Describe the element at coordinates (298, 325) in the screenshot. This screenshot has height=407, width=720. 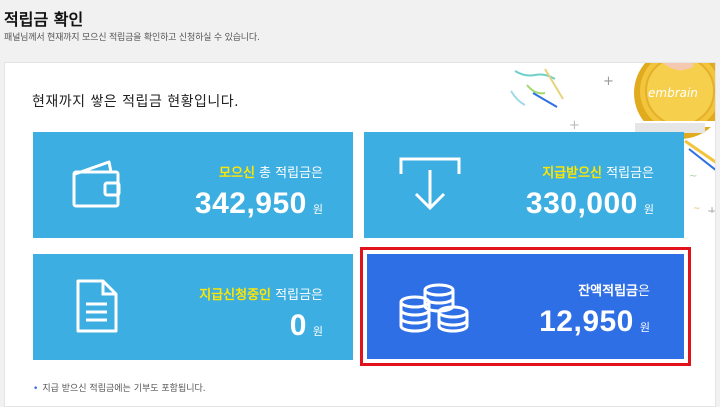
I see `pending-request-amount: 0` at that location.